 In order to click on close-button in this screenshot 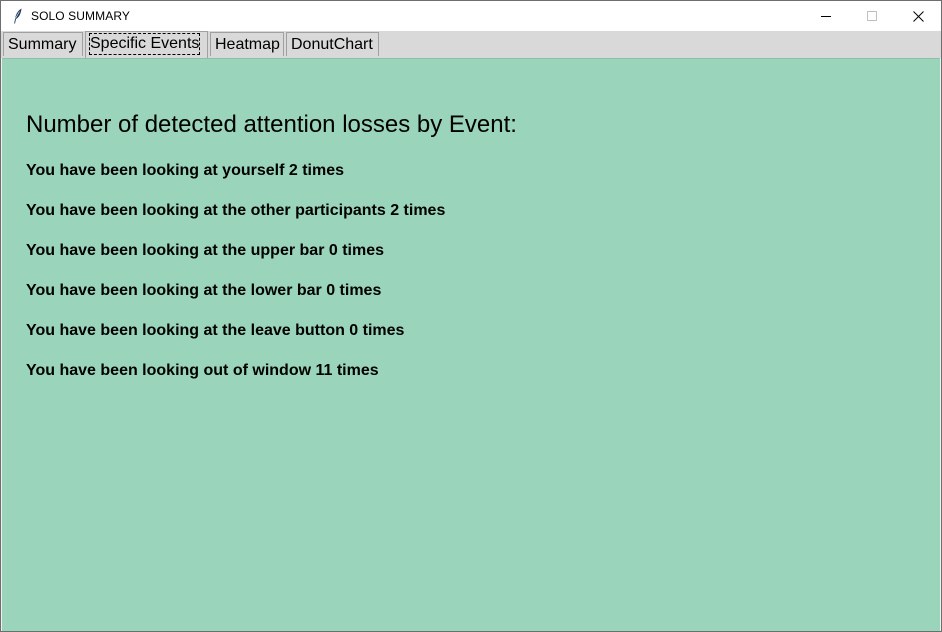, I will do `click(918, 16)`.